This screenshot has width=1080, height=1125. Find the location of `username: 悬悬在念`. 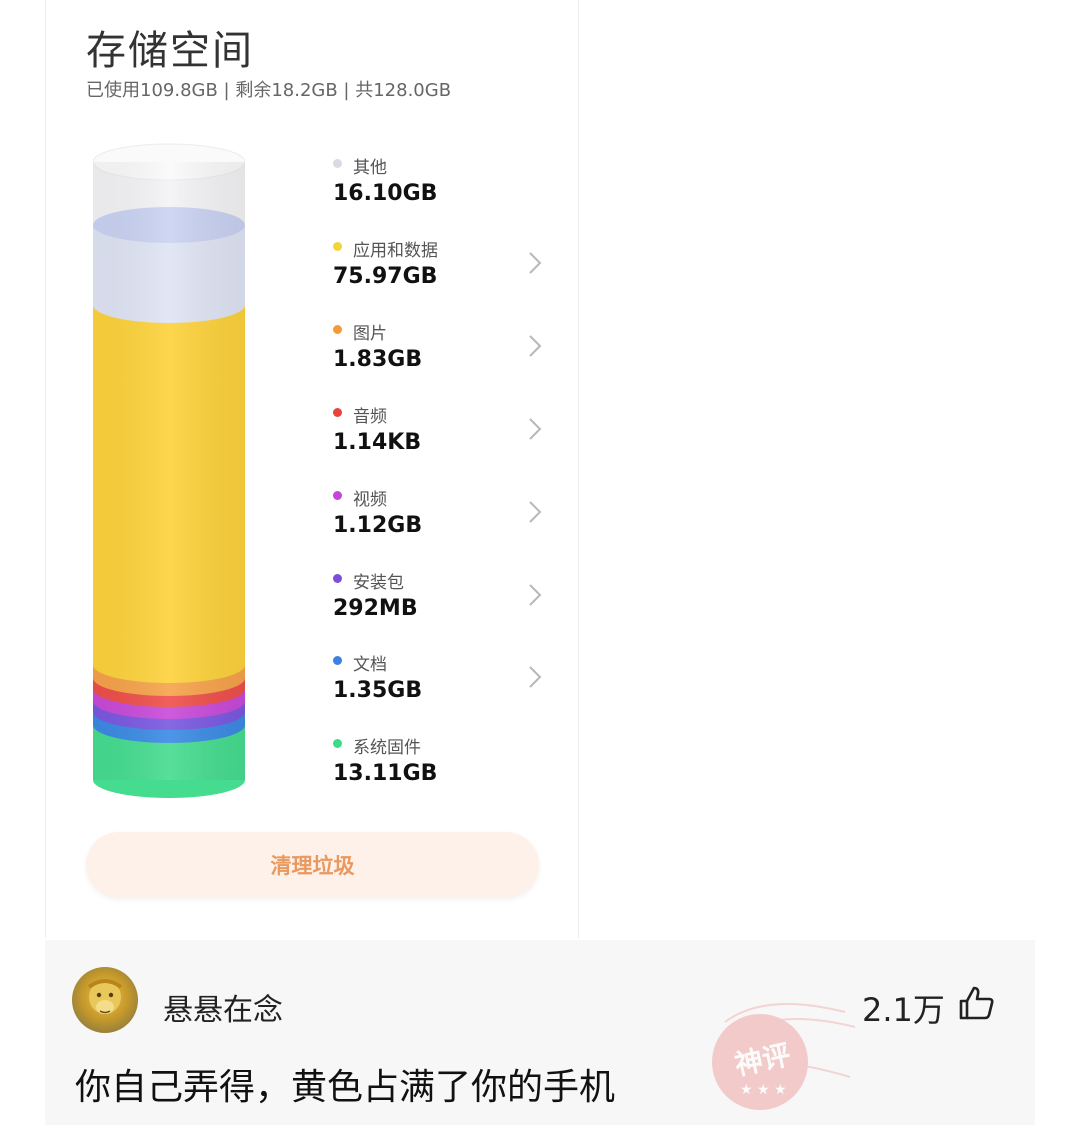

username: 悬悬在念 is located at coordinates (223, 1007).